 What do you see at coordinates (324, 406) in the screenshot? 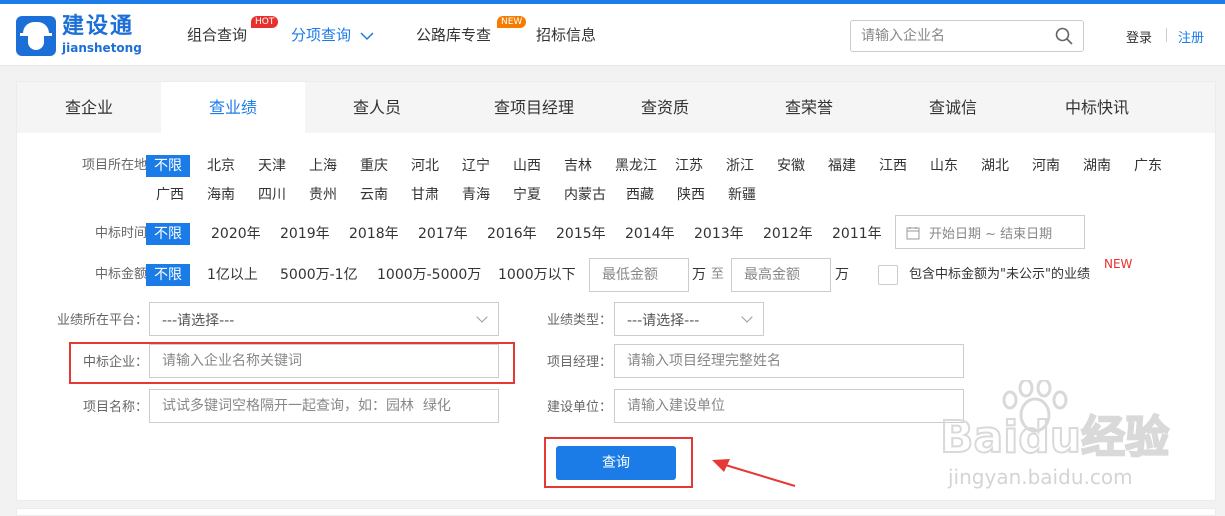
I see `project-name-input` at bounding box center [324, 406].